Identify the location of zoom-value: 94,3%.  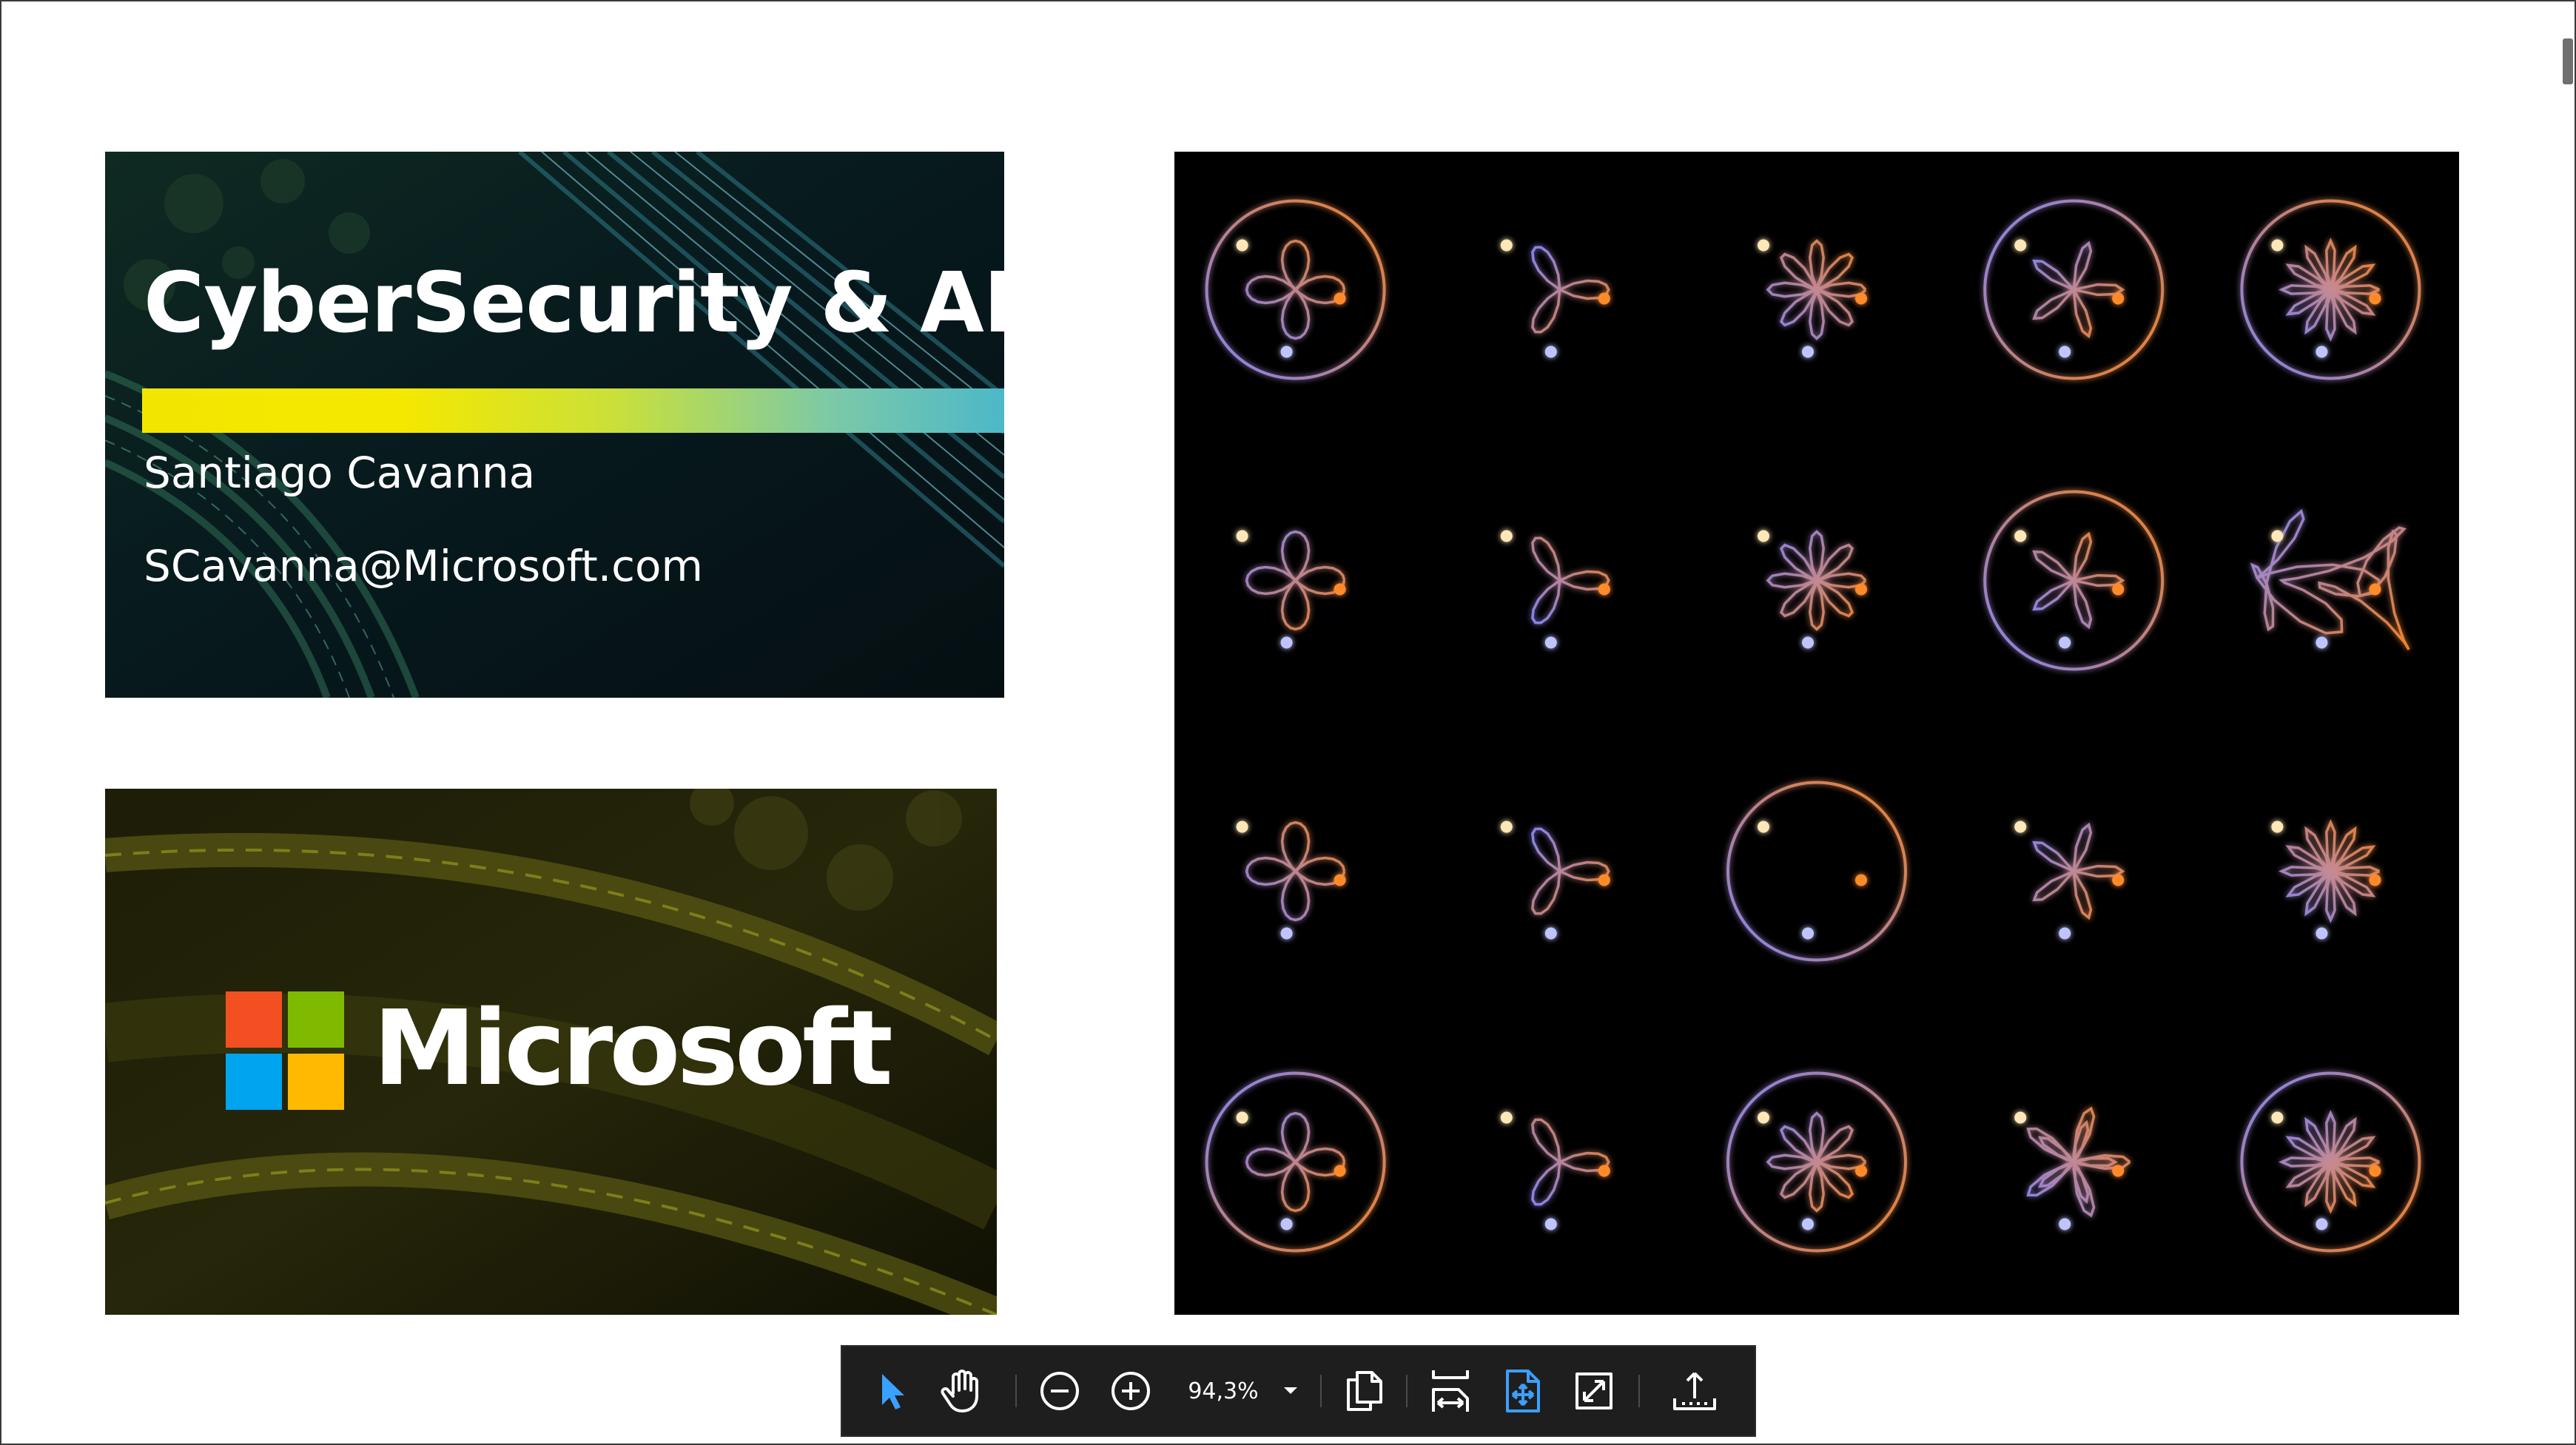
(1223, 1391).